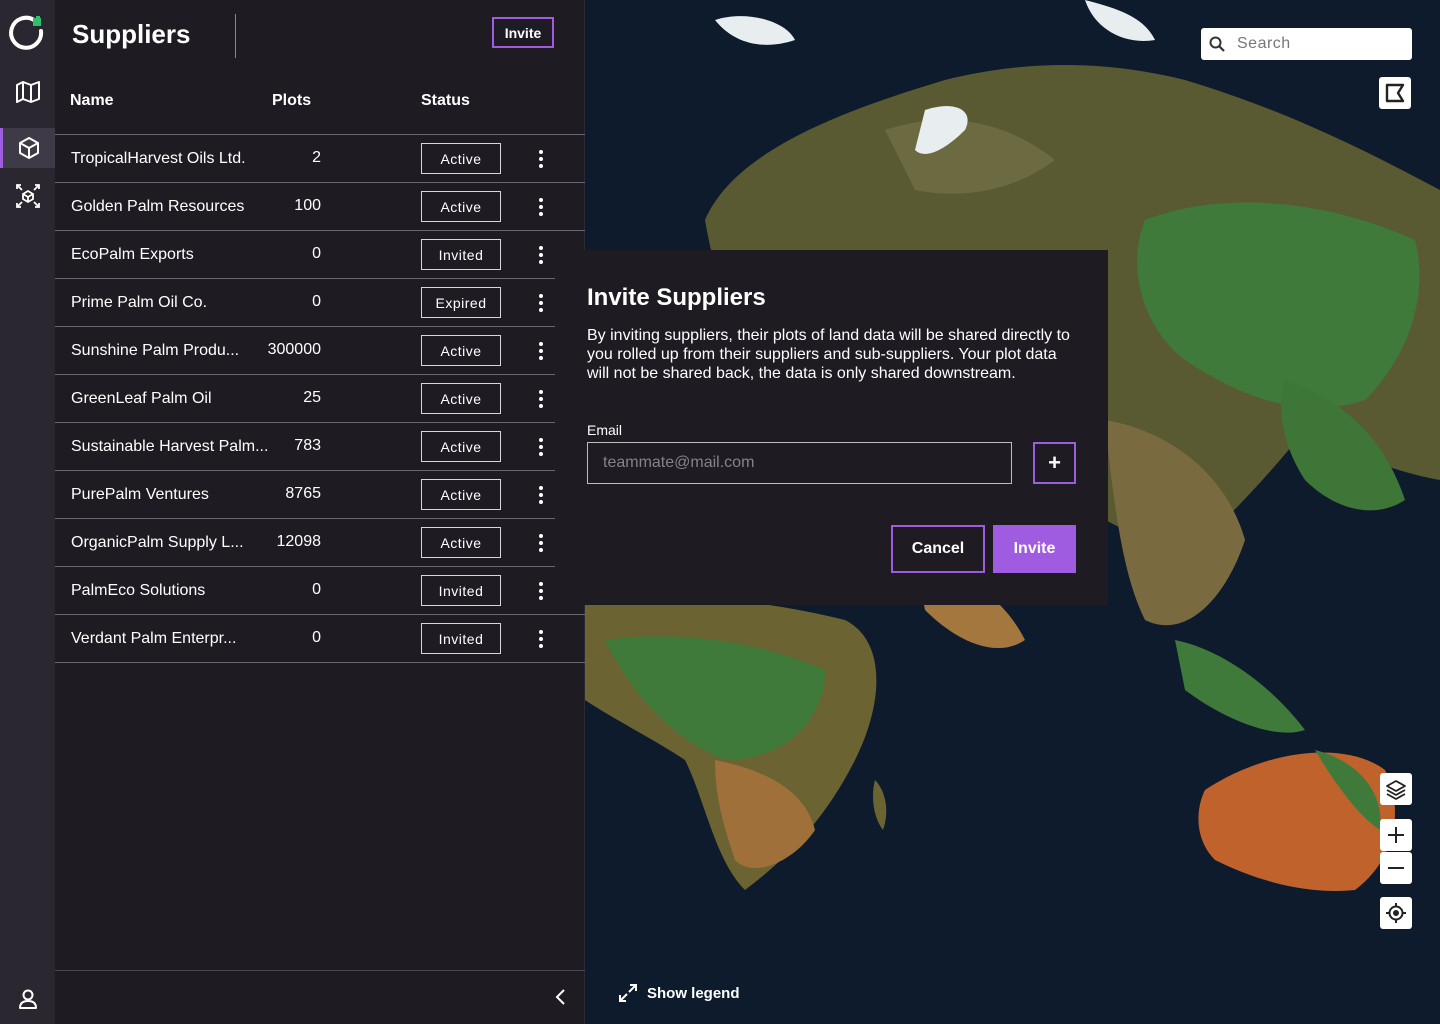 Image resolution: width=1440 pixels, height=1024 pixels. I want to click on email-label: Email, so click(605, 430).